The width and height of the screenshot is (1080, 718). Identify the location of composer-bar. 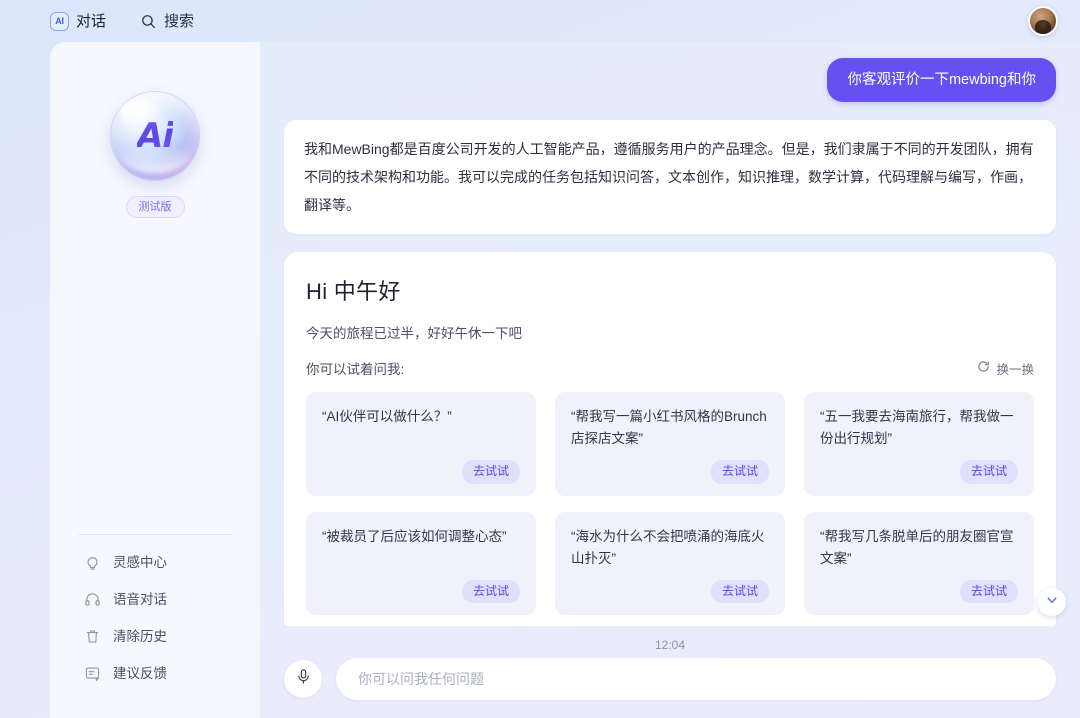
(670, 688).